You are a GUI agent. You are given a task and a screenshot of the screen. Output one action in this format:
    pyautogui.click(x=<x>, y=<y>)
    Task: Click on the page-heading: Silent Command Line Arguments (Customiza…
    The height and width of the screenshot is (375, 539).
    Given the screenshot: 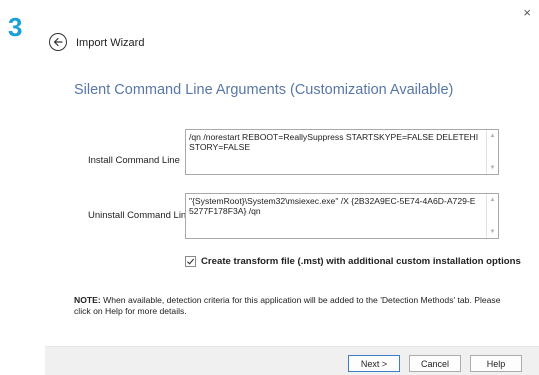 What is the action you would take?
    pyautogui.click(x=264, y=90)
    